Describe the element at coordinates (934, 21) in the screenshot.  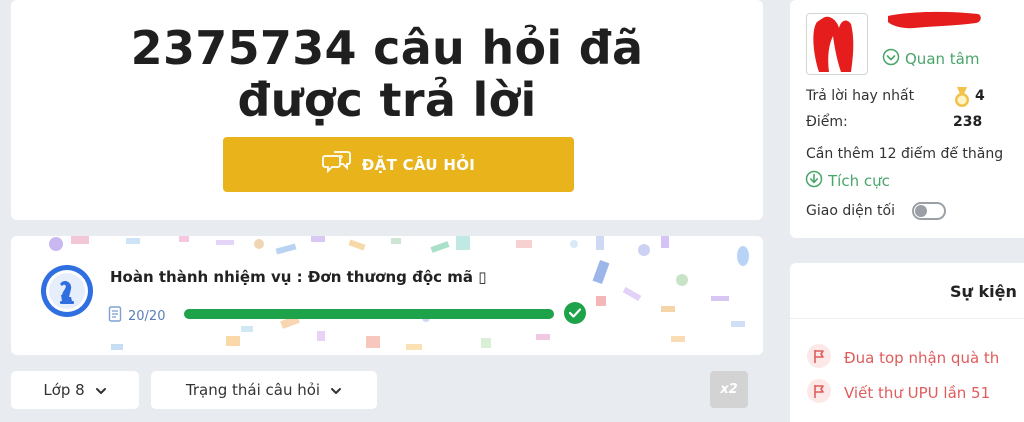
I see `username-redaction` at that location.